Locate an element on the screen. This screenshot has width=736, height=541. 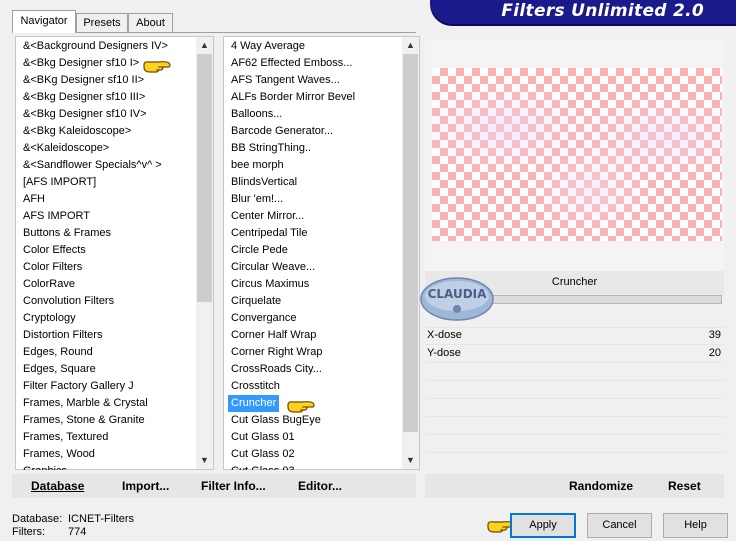
list-item: Circus Maximus is located at coordinates (270, 284).